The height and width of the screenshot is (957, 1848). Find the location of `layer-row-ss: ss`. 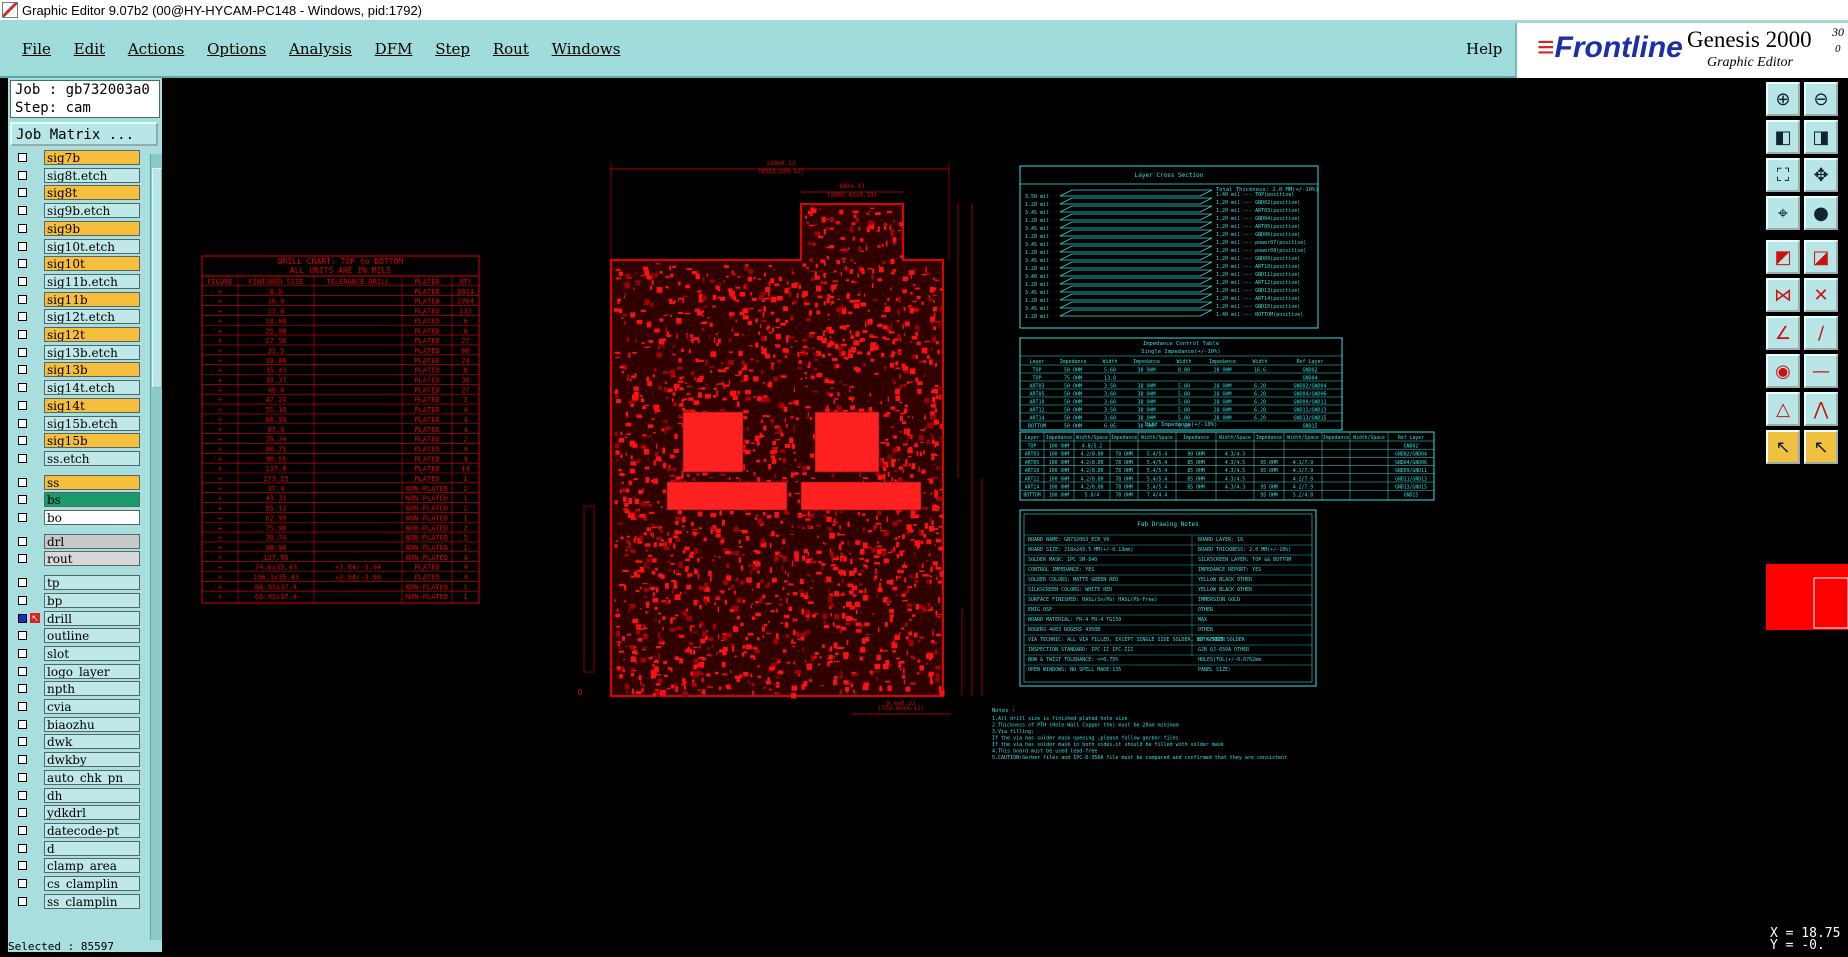

layer-row-ss: ss is located at coordinates (76, 483).